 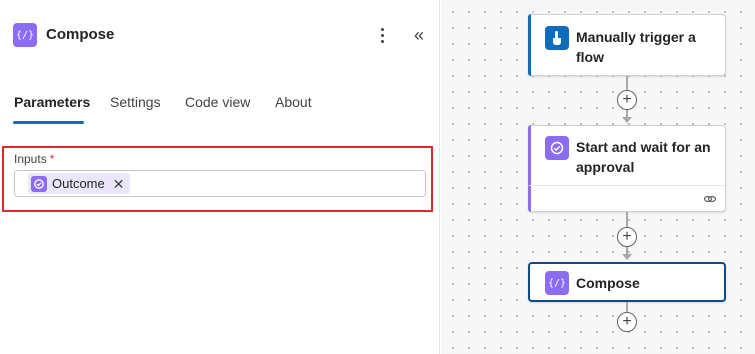 What do you see at coordinates (52, 102) in the screenshot?
I see `tab-parameters: Parameters` at bounding box center [52, 102].